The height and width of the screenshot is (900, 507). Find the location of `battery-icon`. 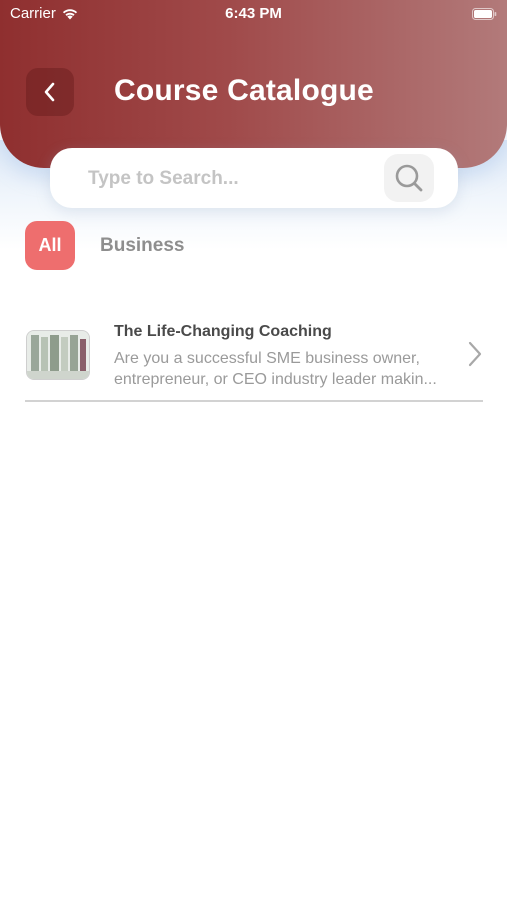

battery-icon is located at coordinates (484, 14).